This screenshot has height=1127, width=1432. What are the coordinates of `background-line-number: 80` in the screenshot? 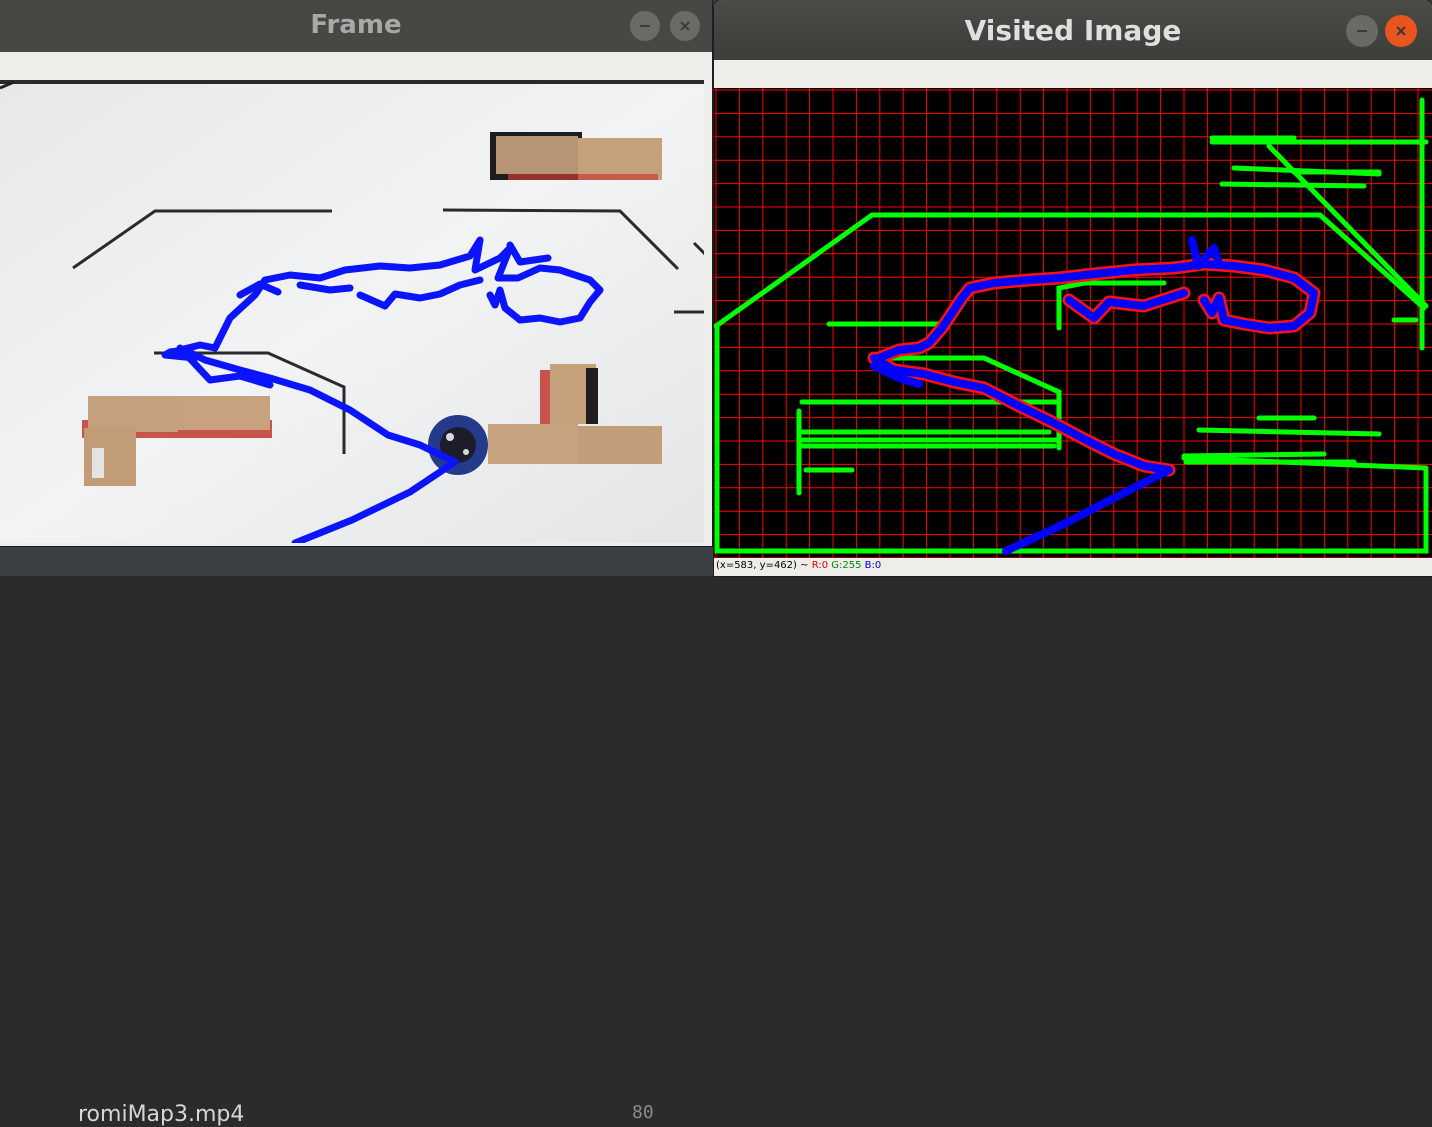 It's located at (643, 1112).